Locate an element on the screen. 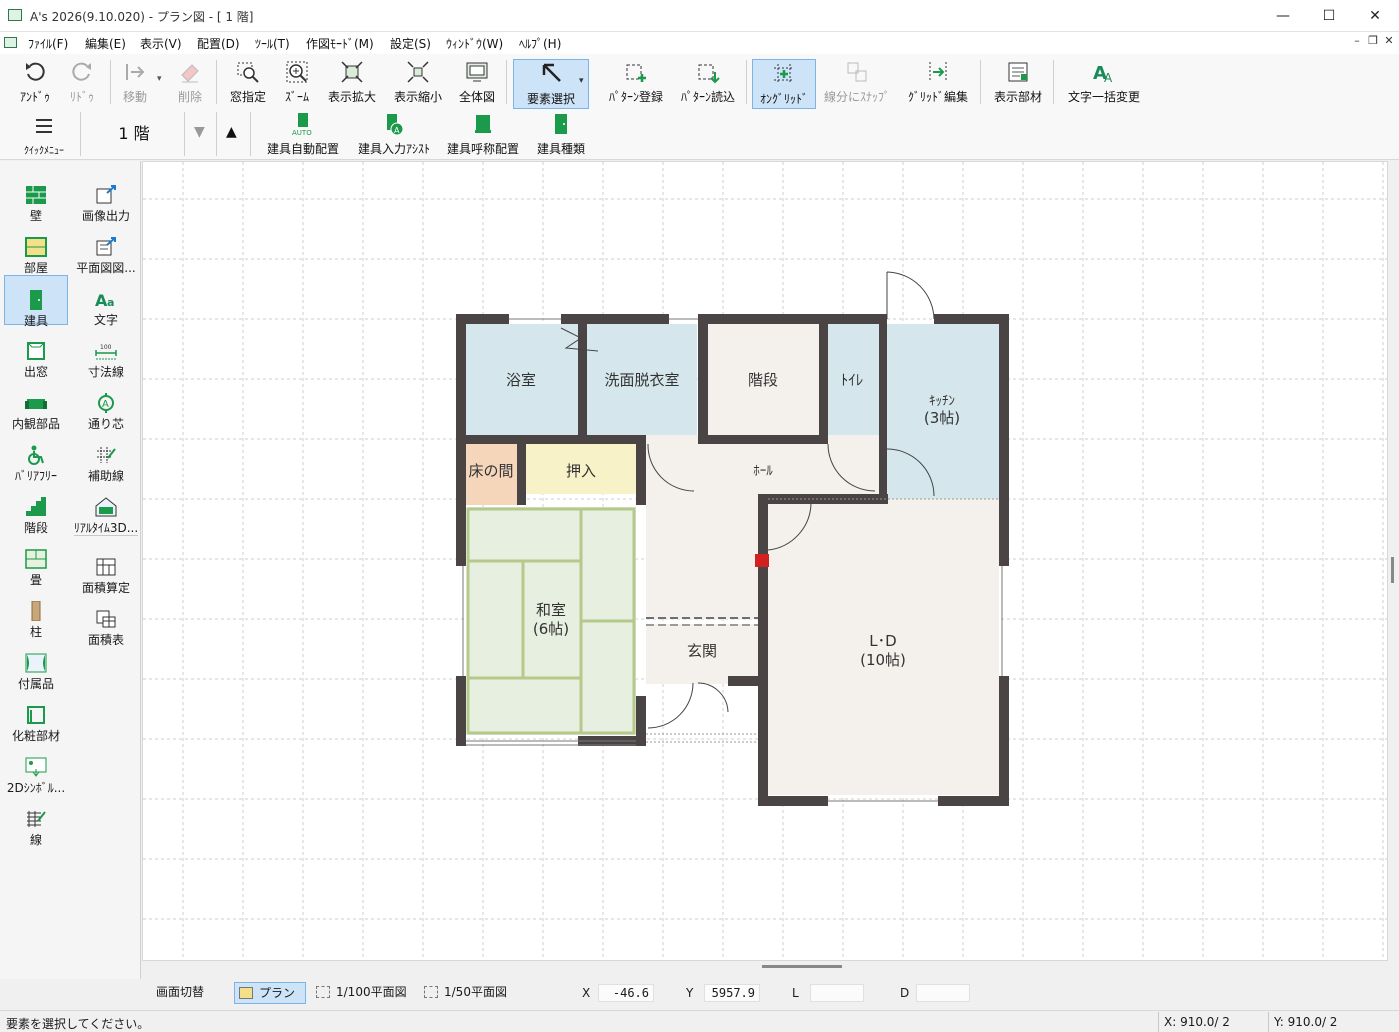 Image resolution: width=1399 pixels, height=1032 pixels. palette-image-output: 画像出力 is located at coordinates (106, 197).